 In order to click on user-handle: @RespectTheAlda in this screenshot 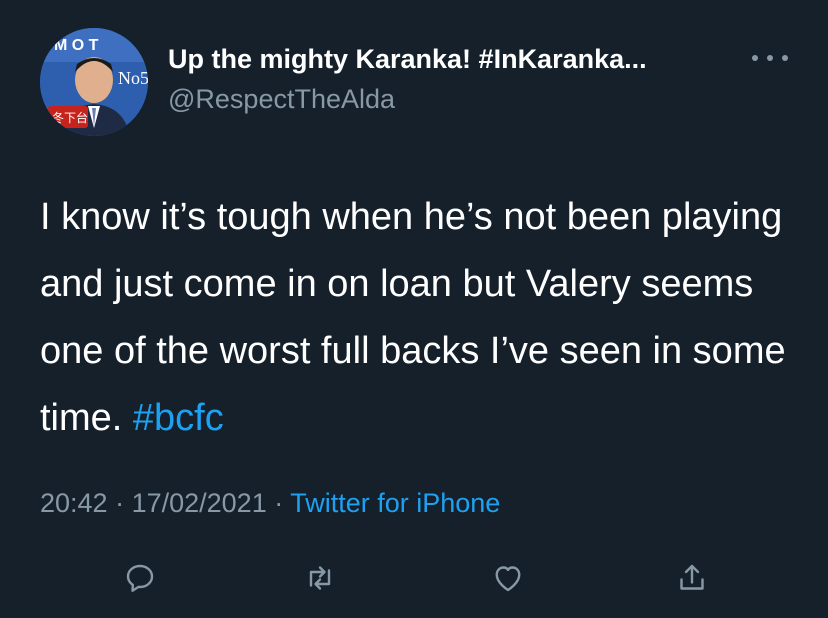, I will do `click(281, 99)`.